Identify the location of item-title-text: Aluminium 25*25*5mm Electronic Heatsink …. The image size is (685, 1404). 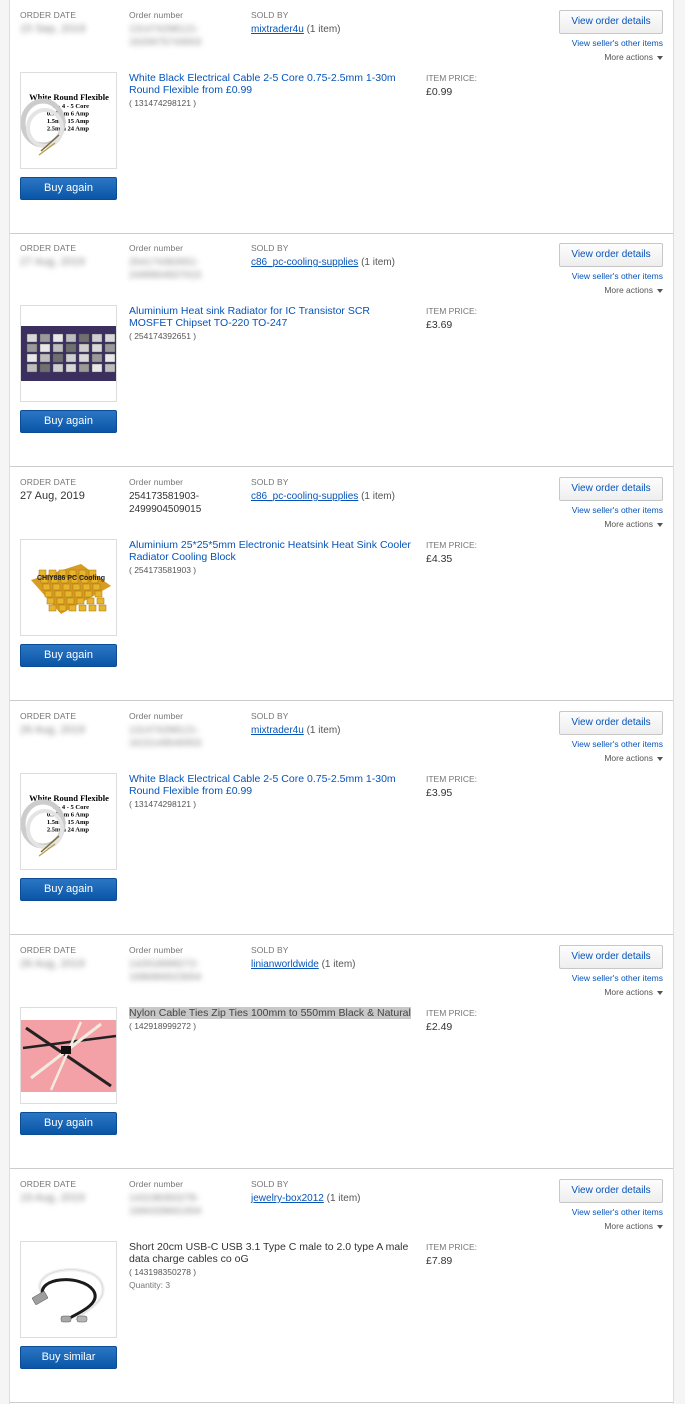
(270, 551).